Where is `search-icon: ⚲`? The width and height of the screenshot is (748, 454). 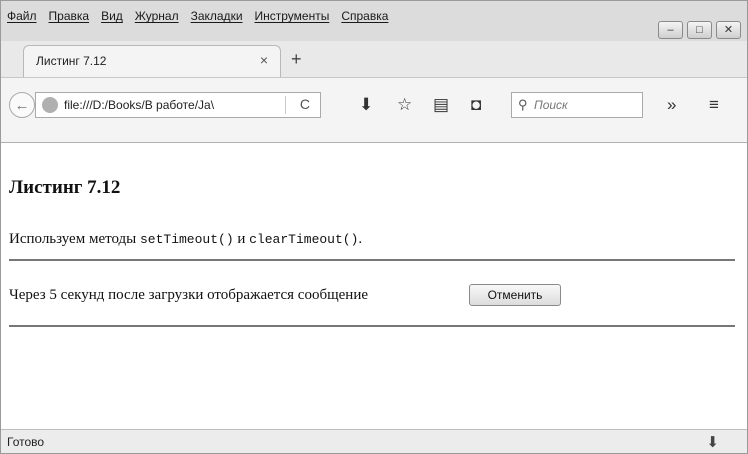
search-icon: ⚲ is located at coordinates (523, 104).